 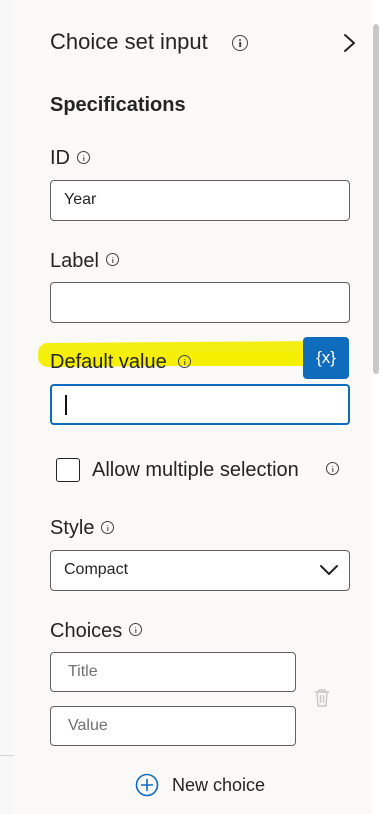 What do you see at coordinates (200, 570) in the screenshot?
I see `style-dropdown: Compact` at bounding box center [200, 570].